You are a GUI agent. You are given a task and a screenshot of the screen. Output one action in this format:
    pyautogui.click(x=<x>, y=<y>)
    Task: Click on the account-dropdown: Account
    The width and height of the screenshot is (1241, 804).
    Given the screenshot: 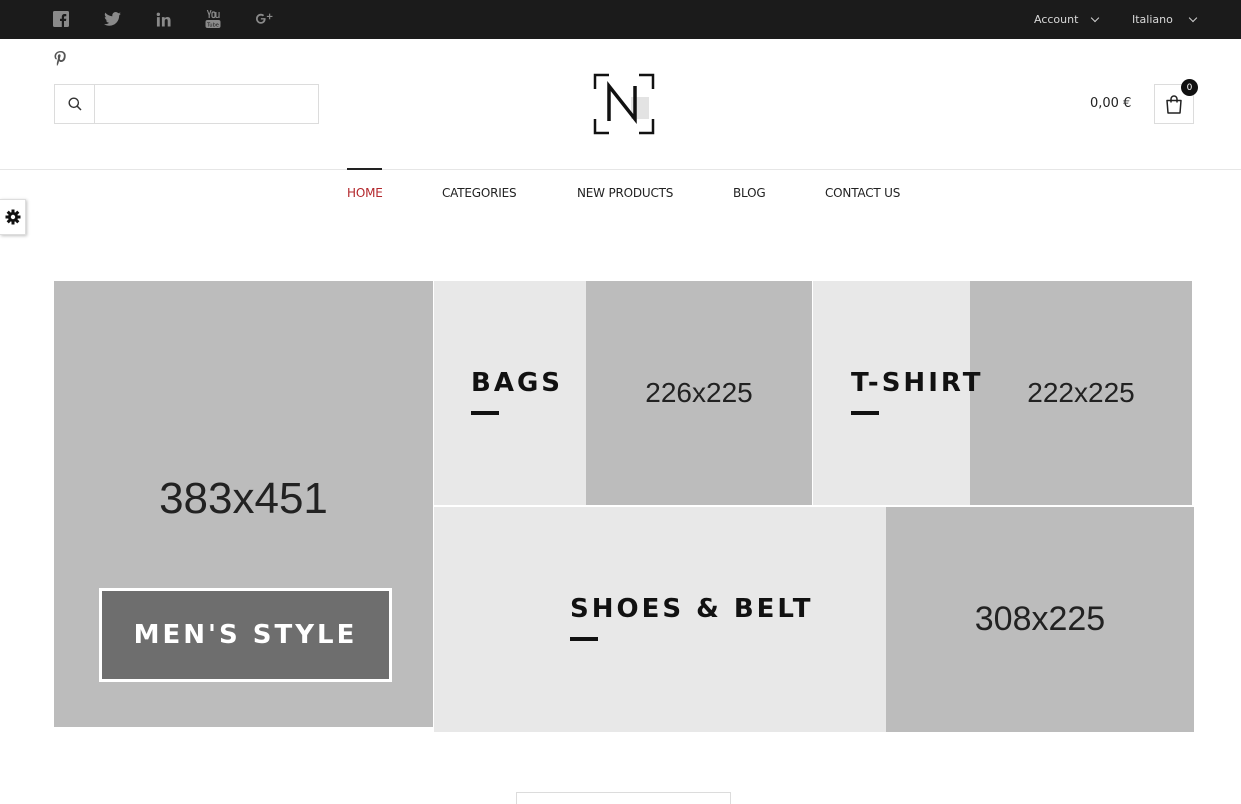 What is the action you would take?
    pyautogui.click(x=1067, y=19)
    